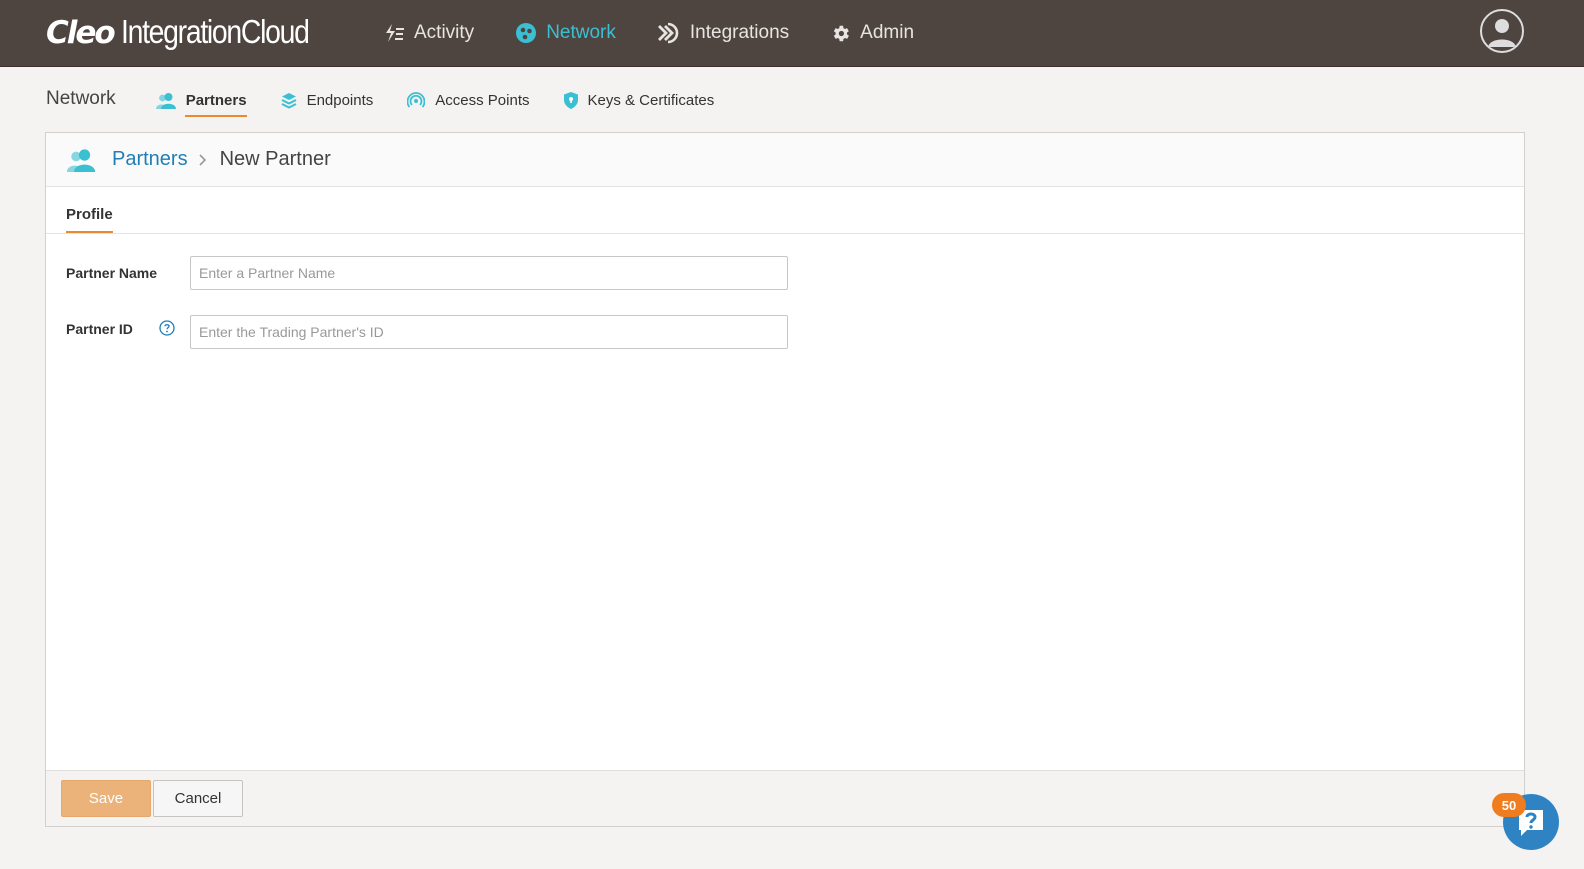 The height and width of the screenshot is (869, 1584). I want to click on help-notification-badge: 50, so click(1509, 805).